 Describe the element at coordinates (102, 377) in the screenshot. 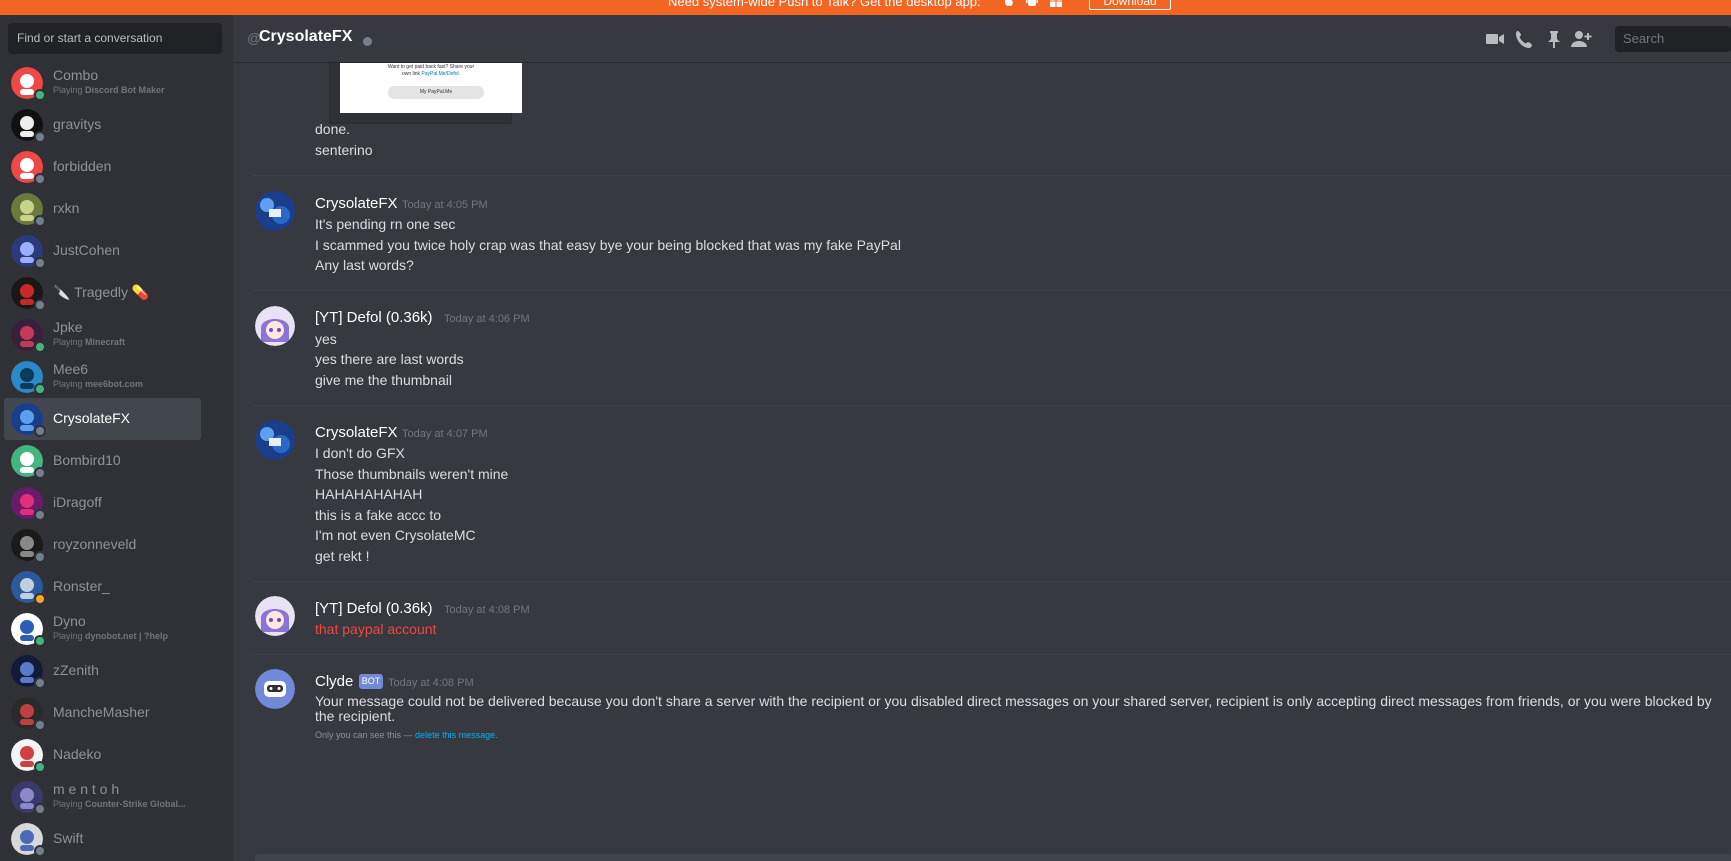

I see `dm-item: Mee6 Playing mee6bot.com` at that location.